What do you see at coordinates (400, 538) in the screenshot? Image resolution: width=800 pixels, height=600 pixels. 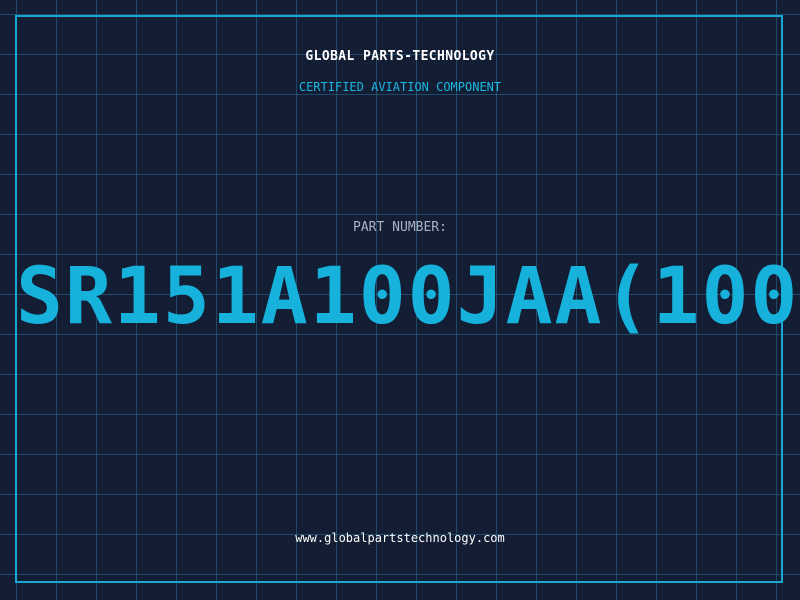 I see `website-url: www.globalpartstechnology.com` at bounding box center [400, 538].